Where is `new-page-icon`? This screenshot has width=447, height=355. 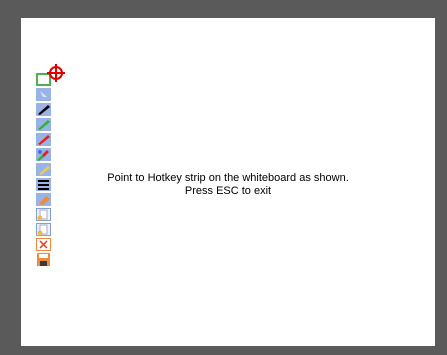
new-page-icon is located at coordinates (43, 214).